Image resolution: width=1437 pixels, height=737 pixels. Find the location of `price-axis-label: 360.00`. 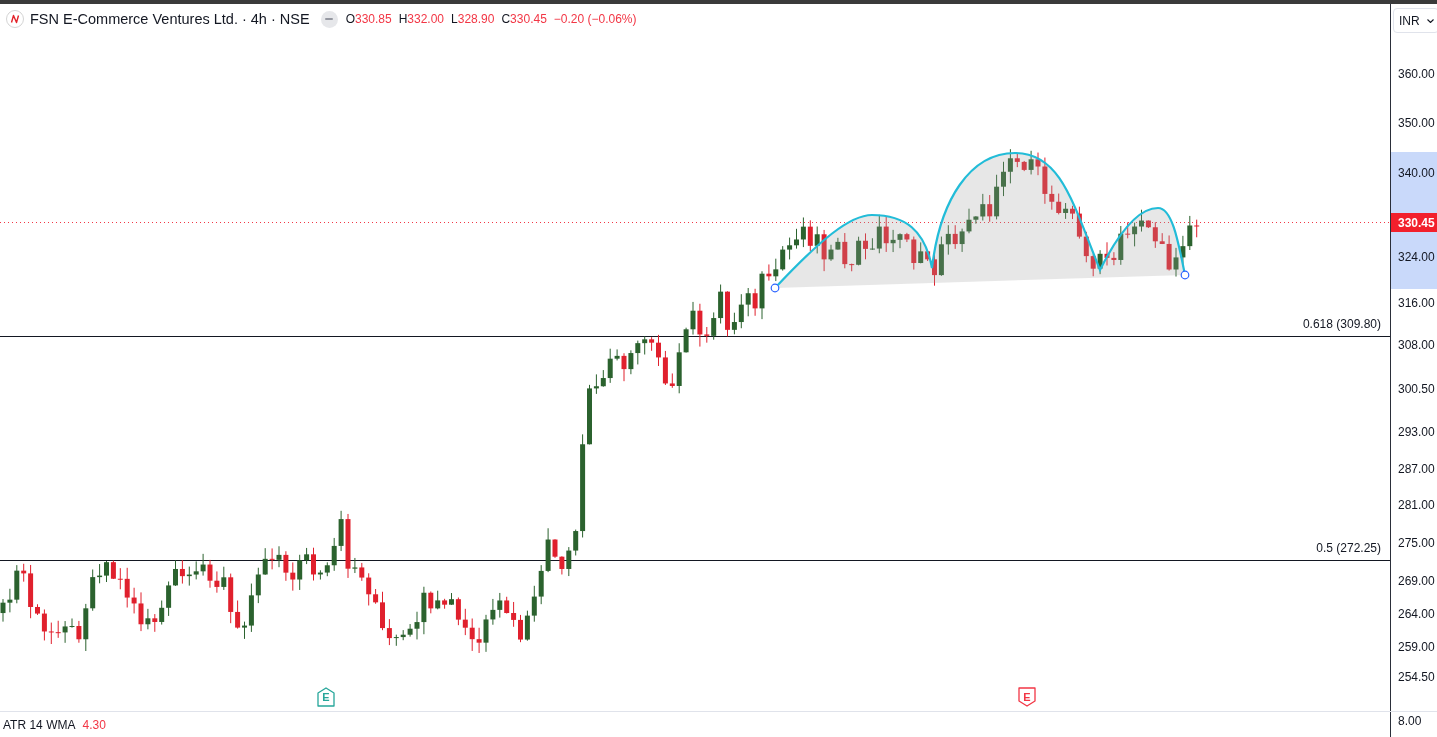

price-axis-label: 360.00 is located at coordinates (1416, 74).